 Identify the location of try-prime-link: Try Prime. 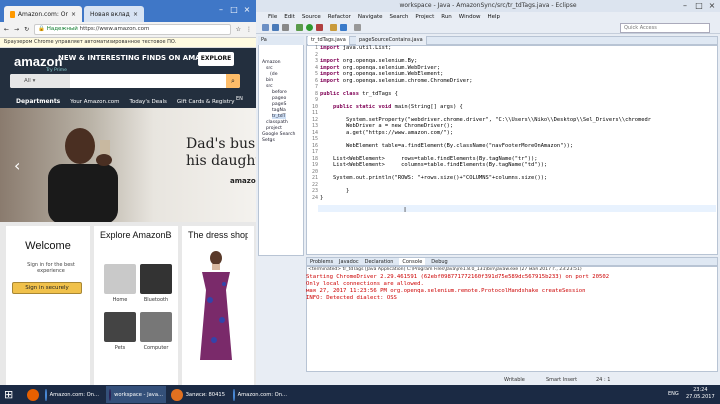
(56, 70).